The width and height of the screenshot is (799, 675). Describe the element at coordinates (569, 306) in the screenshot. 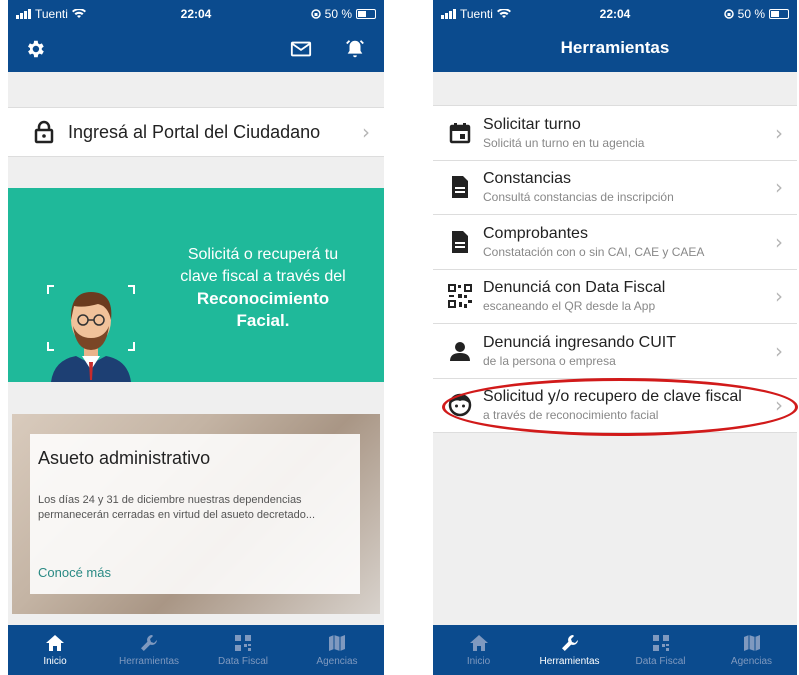

I see `item-subtitle: escaneando el QR desde la App` at that location.